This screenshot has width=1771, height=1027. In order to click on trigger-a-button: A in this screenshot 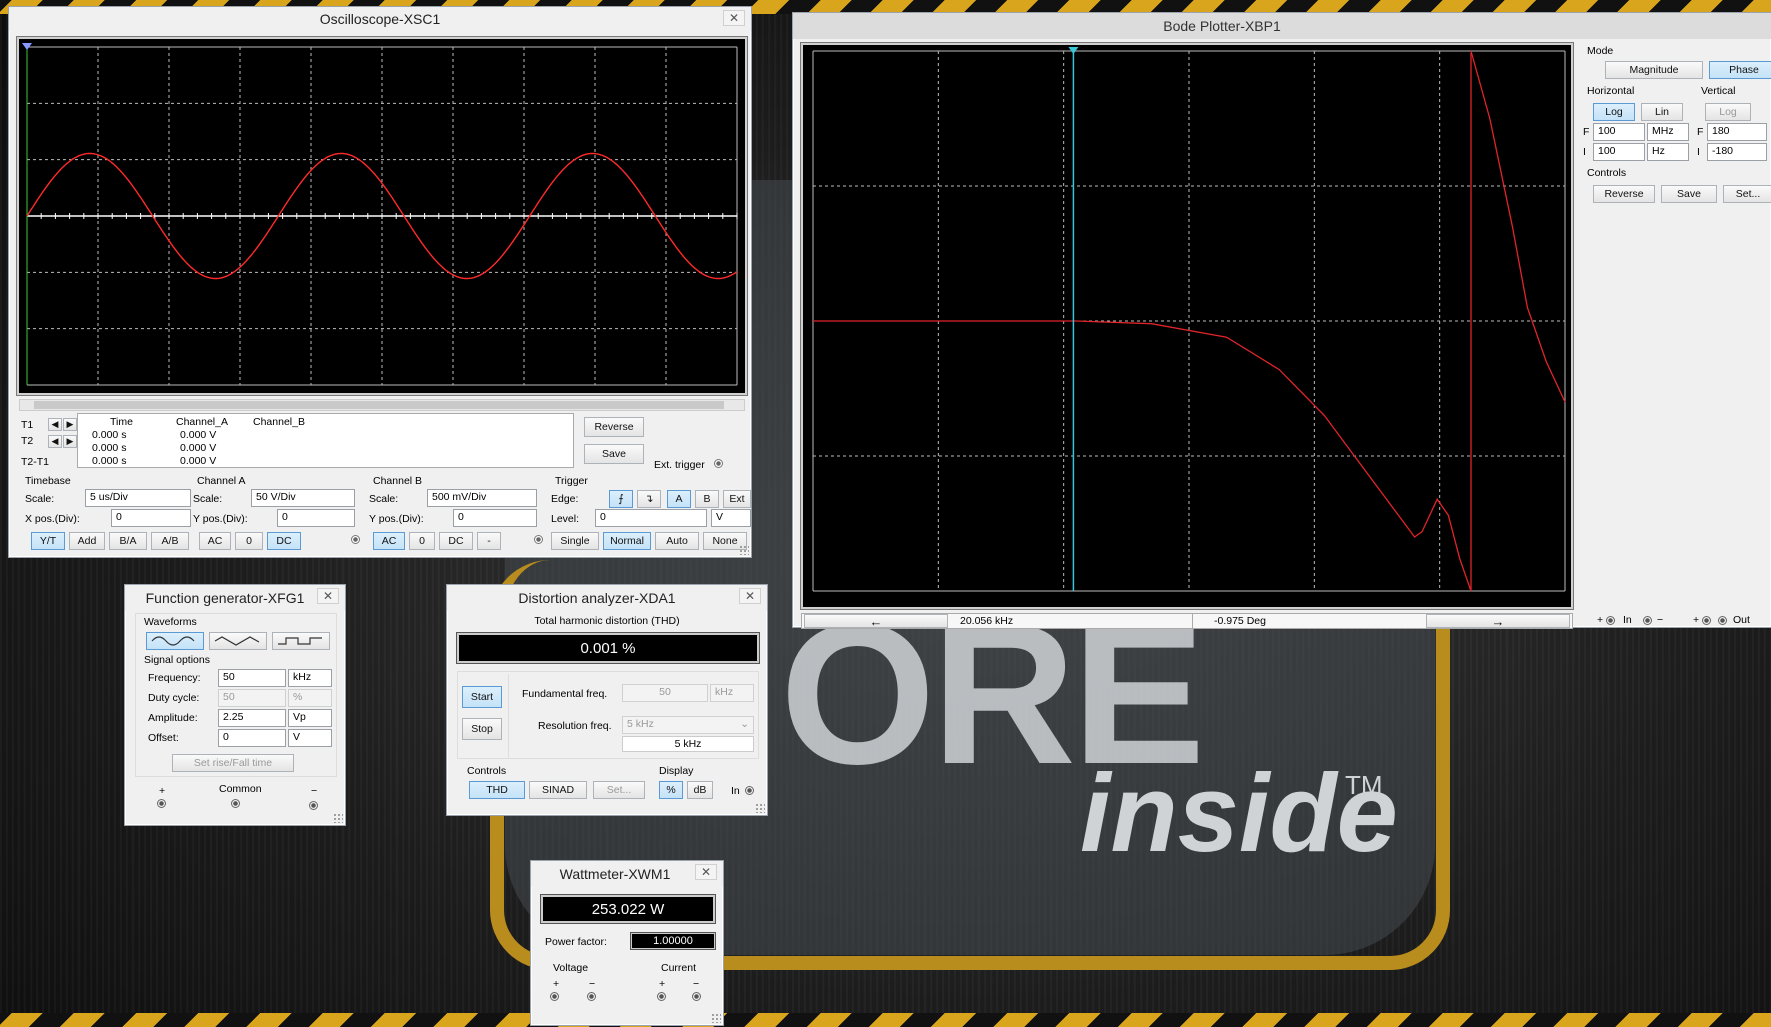, I will do `click(679, 499)`.